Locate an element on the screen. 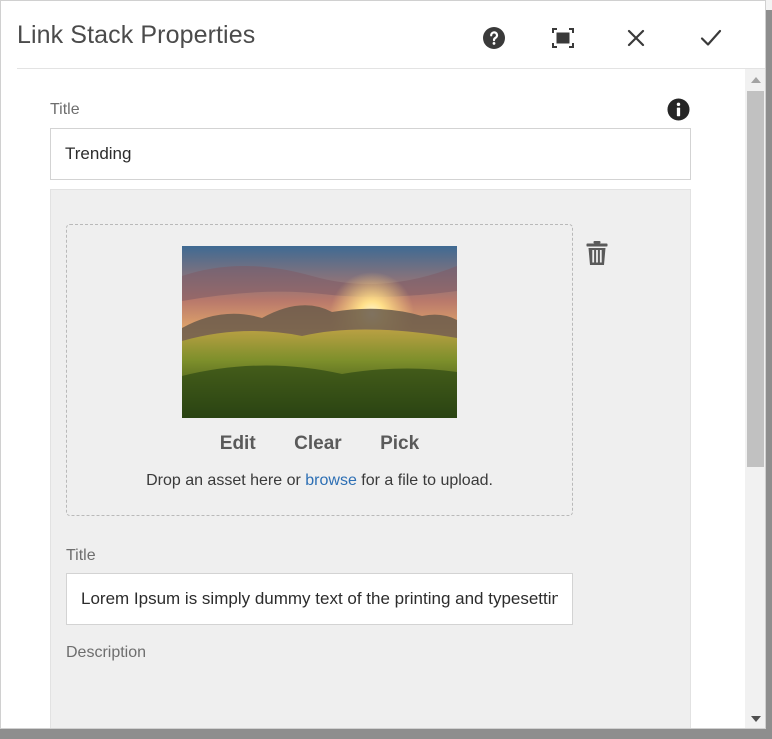 The image size is (772, 739). asset-actions: Edit Clear Pick is located at coordinates (319, 444).